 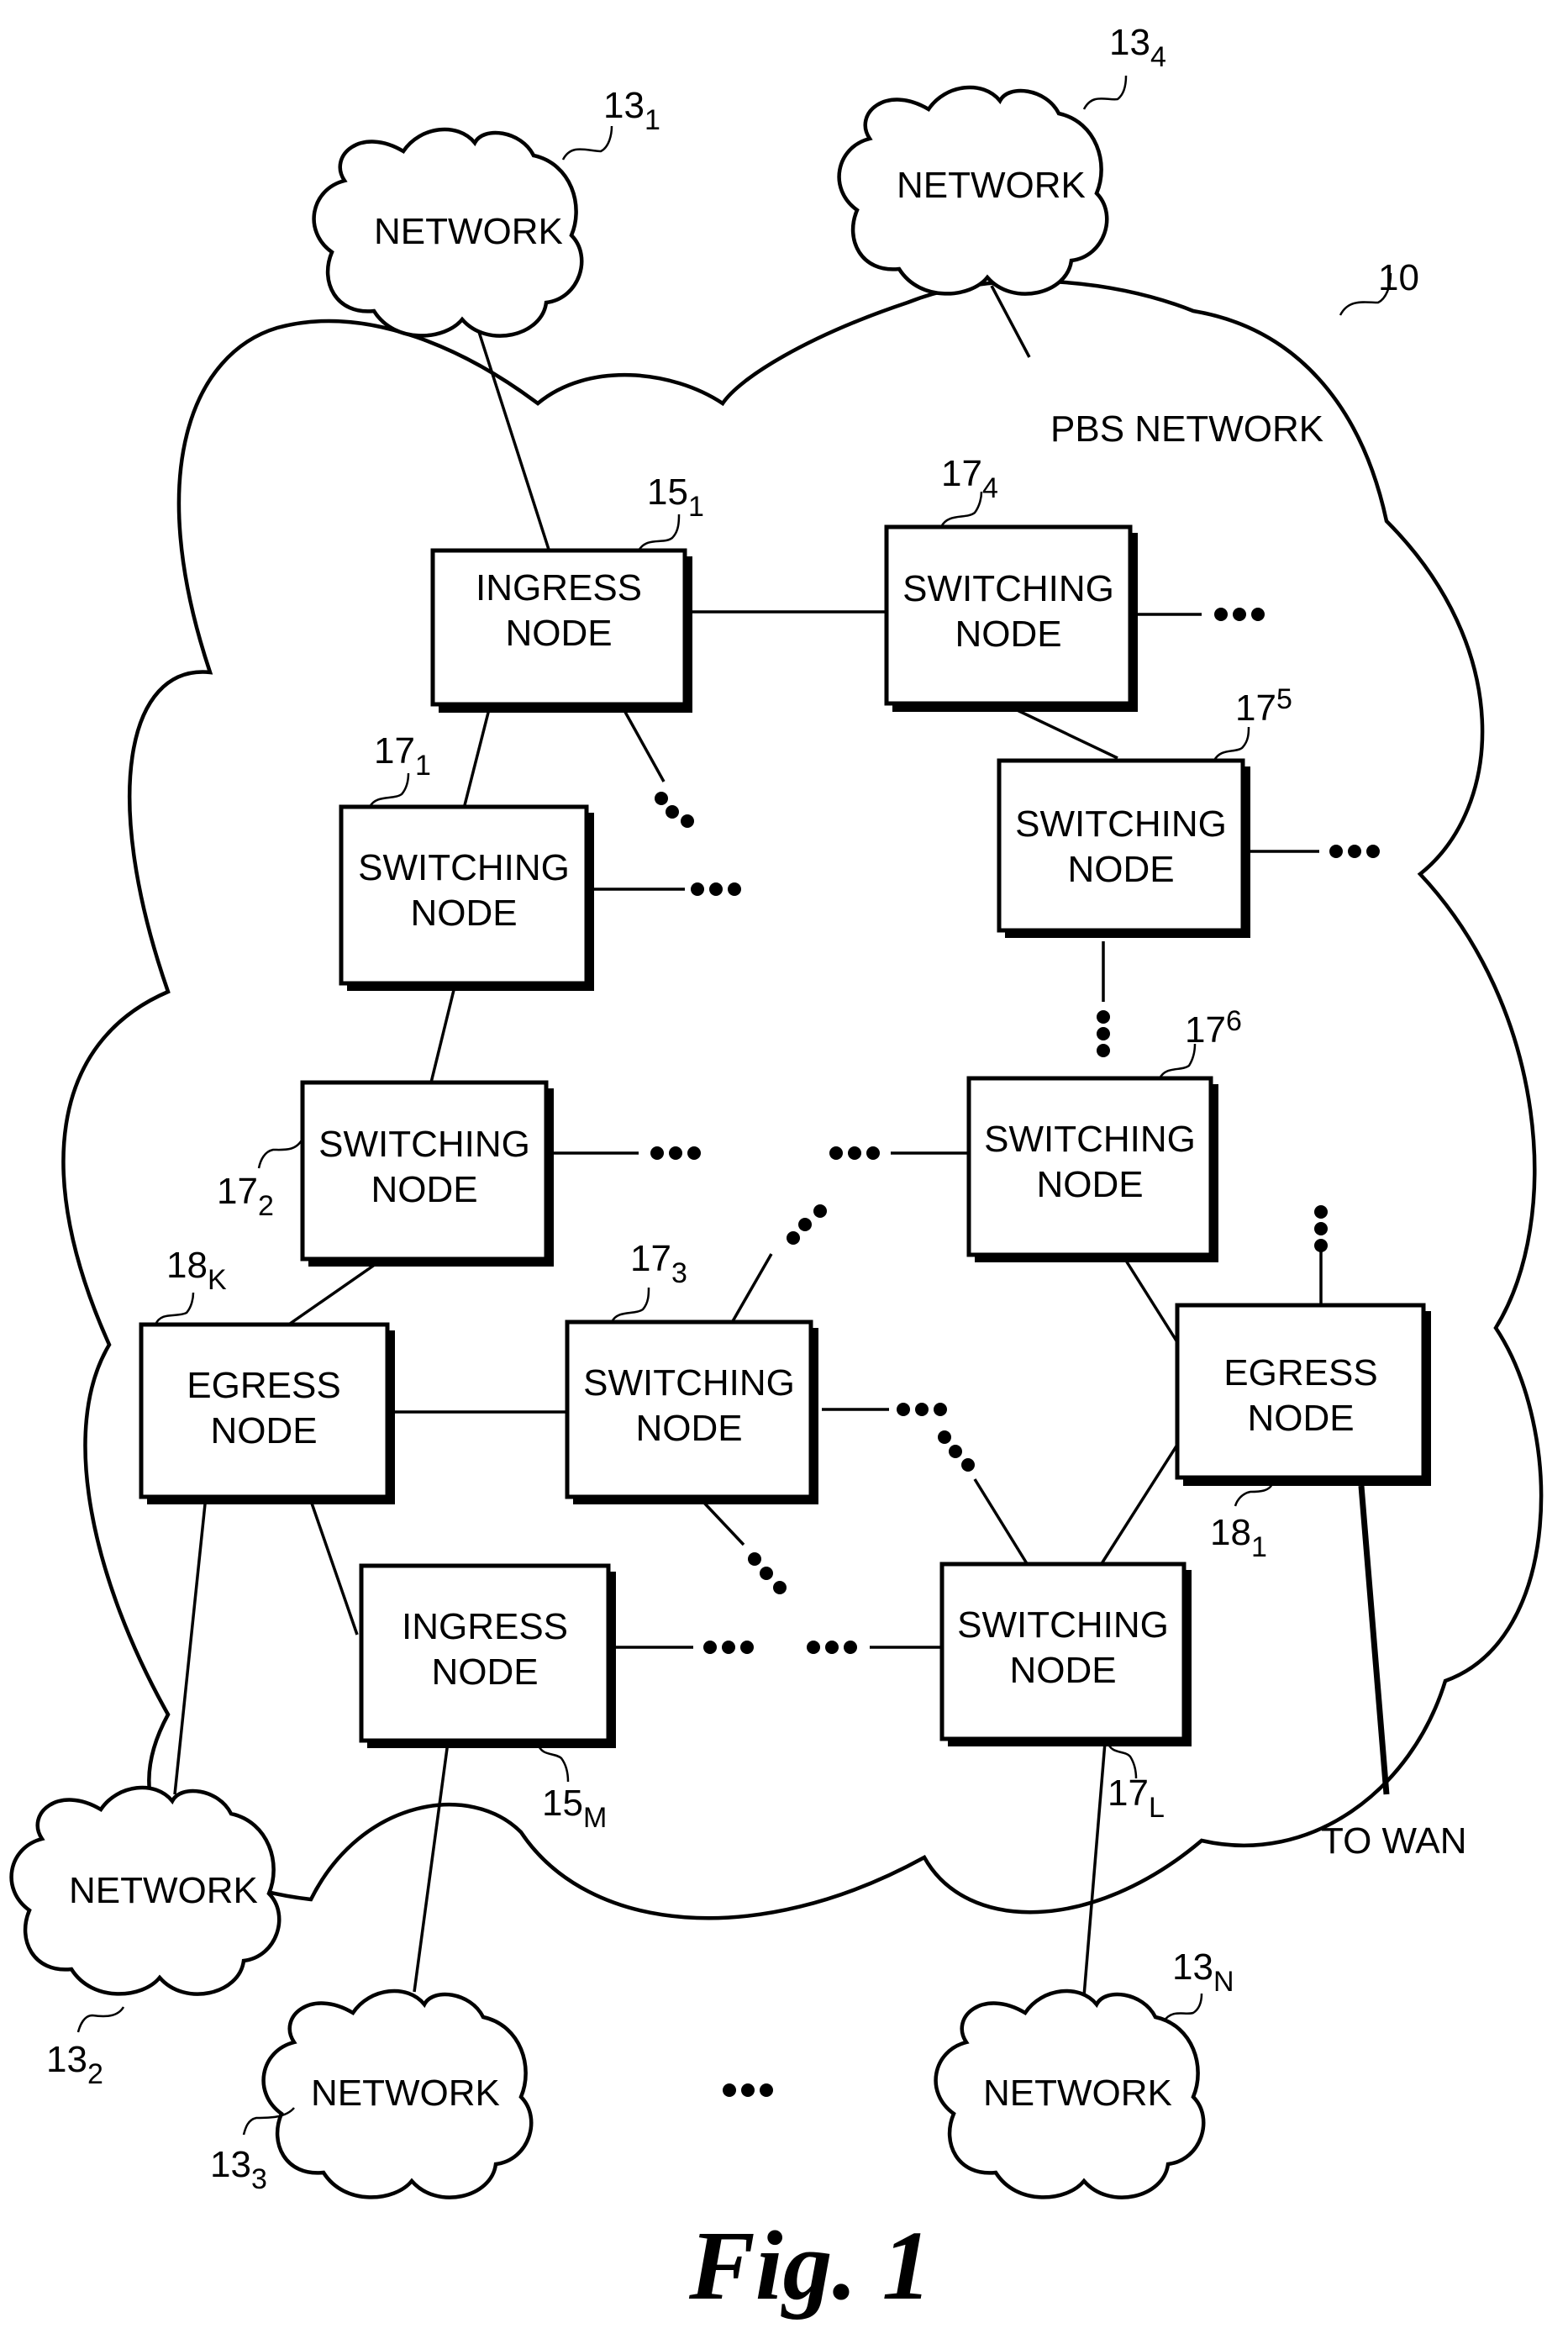 What do you see at coordinates (101, 2019) in the screenshot?
I see `ref-13-2-leader` at bounding box center [101, 2019].